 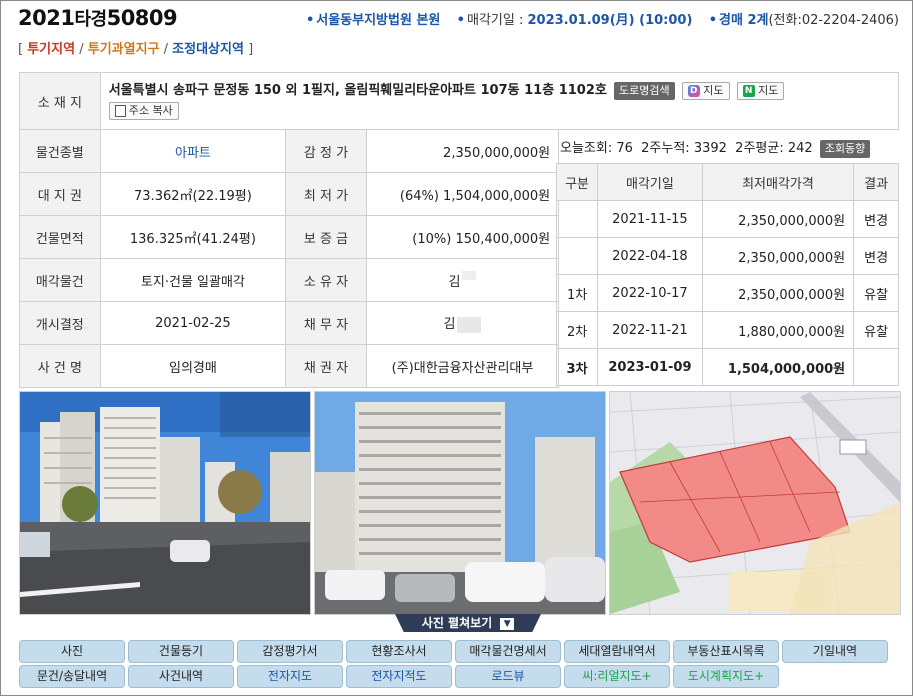 I want to click on building-photo, so click(x=460, y=503).